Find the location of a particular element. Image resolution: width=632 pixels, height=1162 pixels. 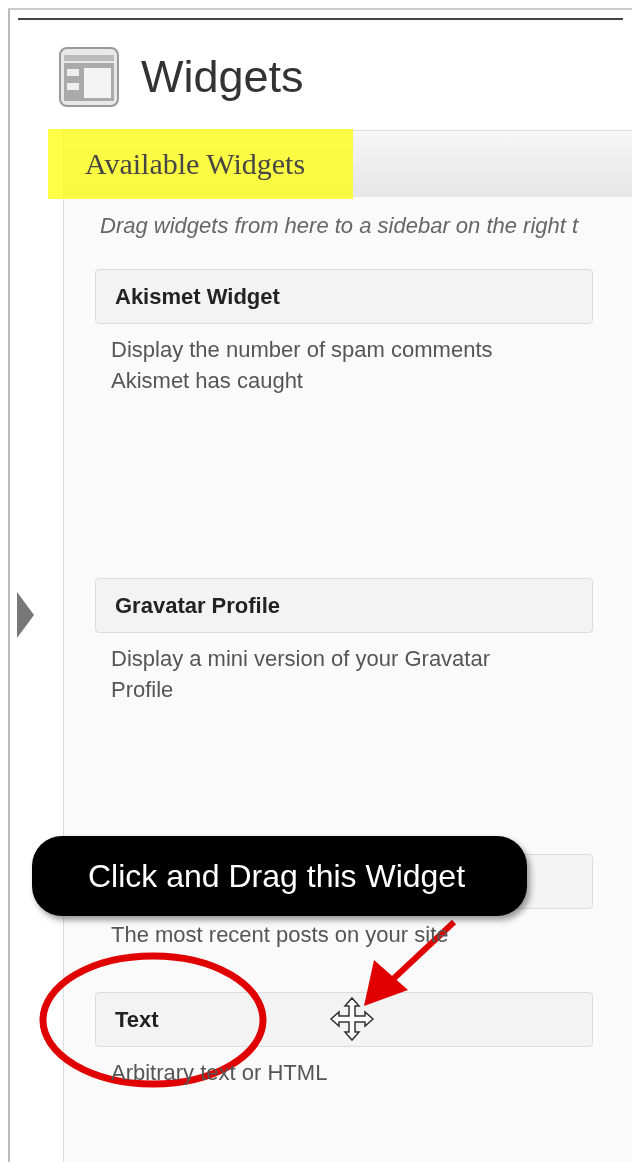

widget-title-bar: Gravatar Profile is located at coordinates (344, 605).